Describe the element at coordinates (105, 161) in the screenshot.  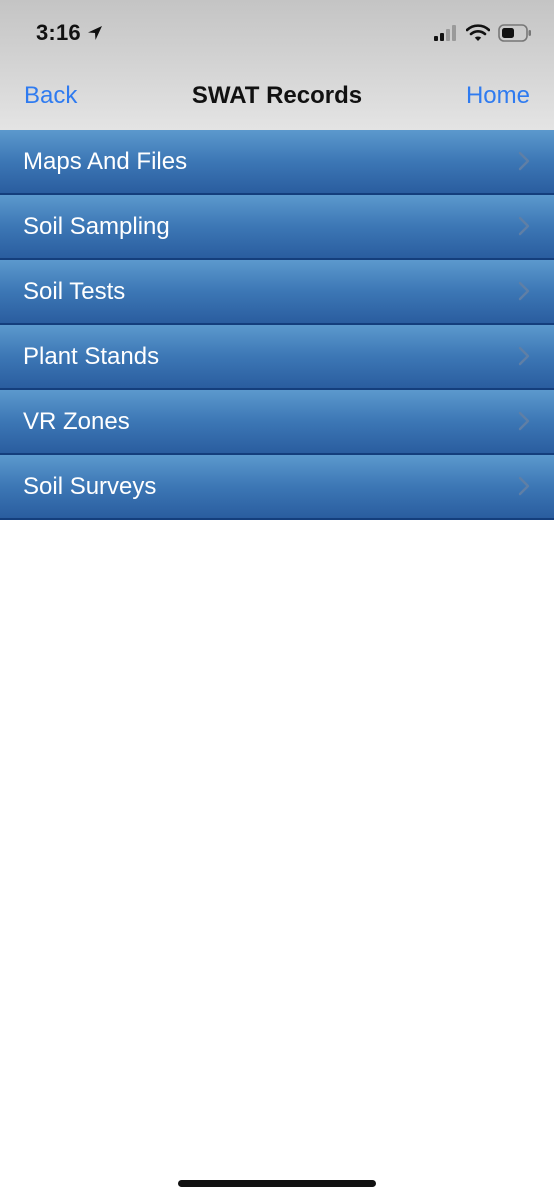
I see `menu-item-label: Maps And Files` at that location.